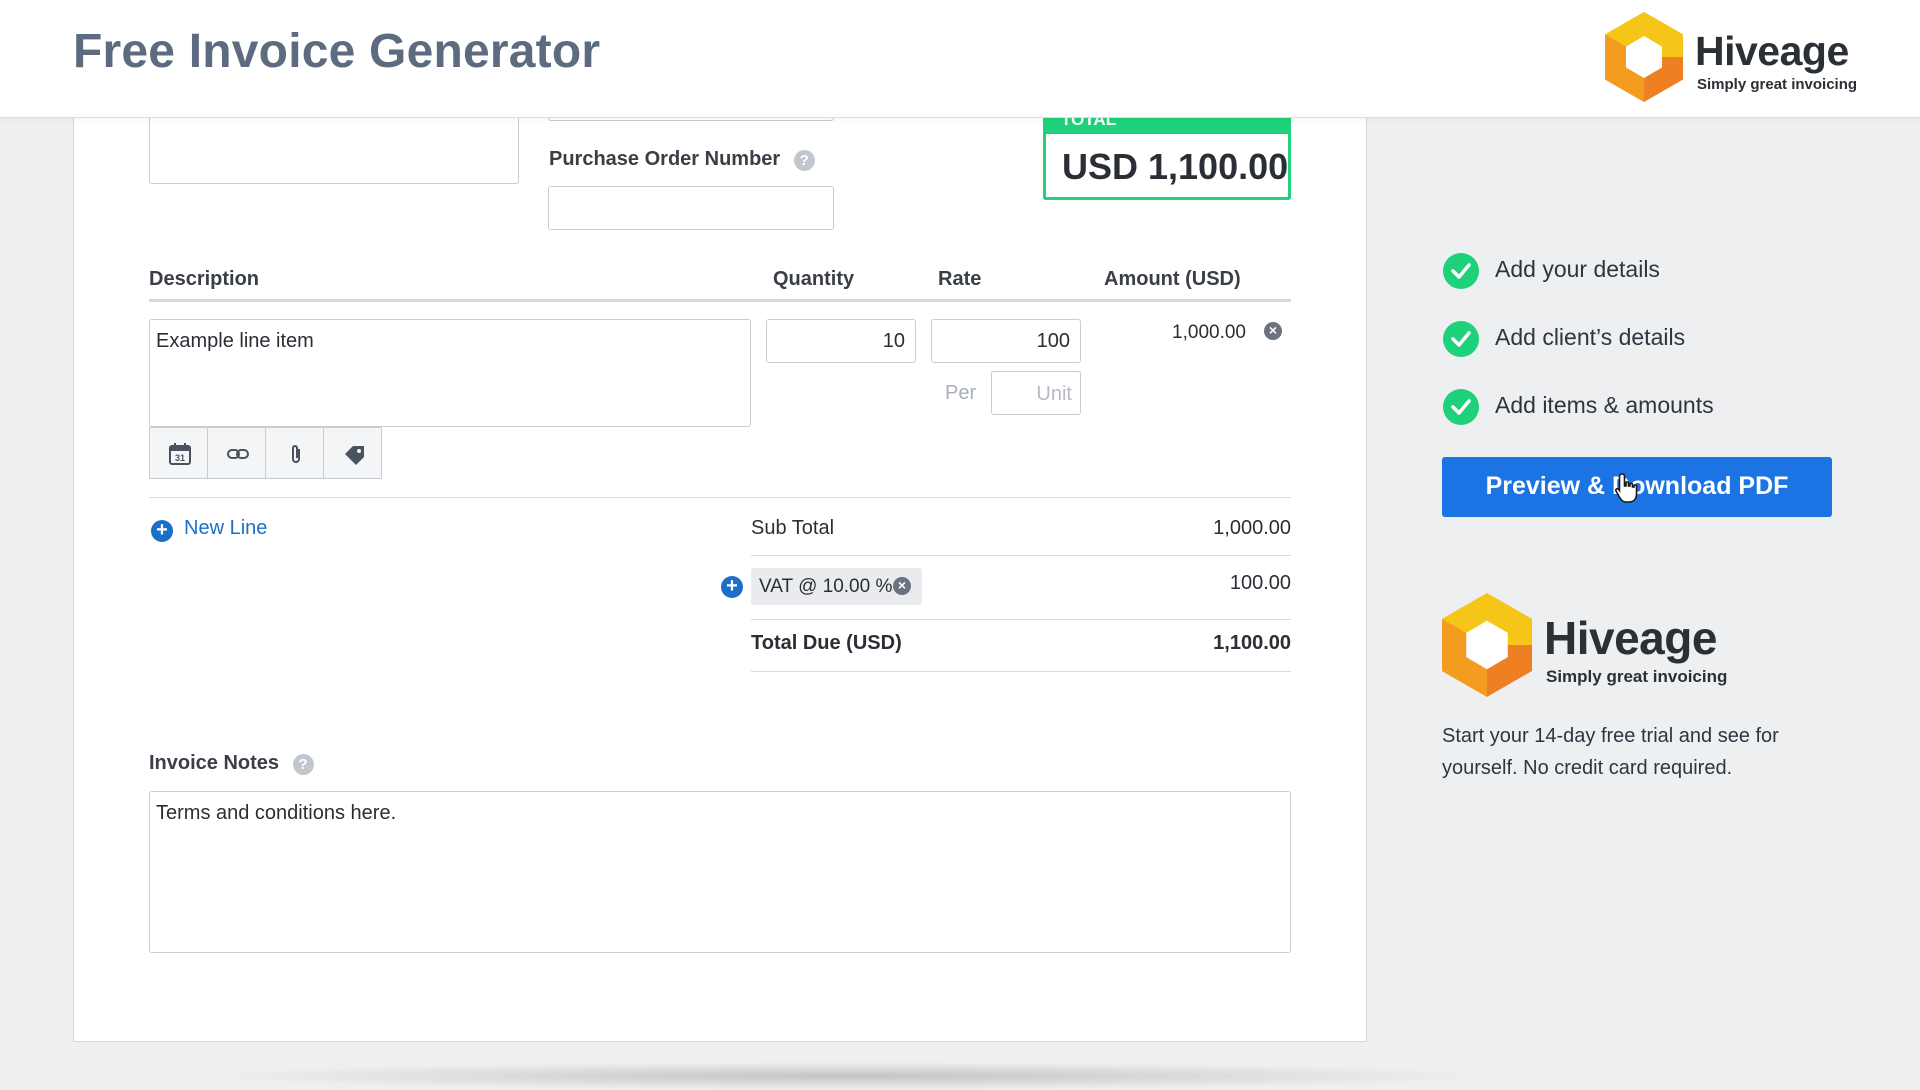 The height and width of the screenshot is (1090, 1920). Describe the element at coordinates (1089, 123) in the screenshot. I see `total-badge-text: TOTAL` at that location.